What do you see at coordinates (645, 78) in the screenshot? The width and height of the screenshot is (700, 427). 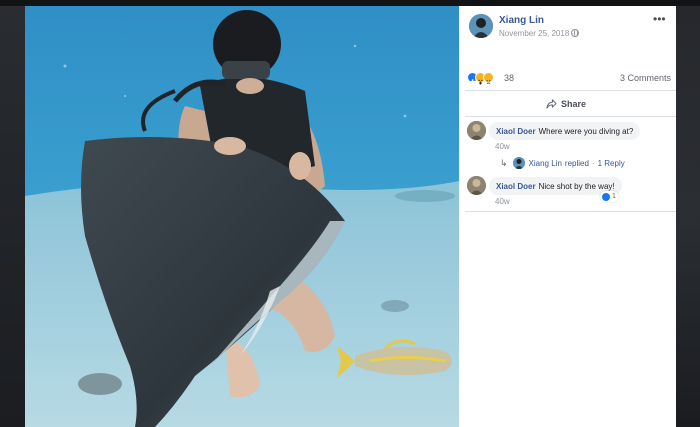 I see `comments-count-link: 3 Comments` at bounding box center [645, 78].